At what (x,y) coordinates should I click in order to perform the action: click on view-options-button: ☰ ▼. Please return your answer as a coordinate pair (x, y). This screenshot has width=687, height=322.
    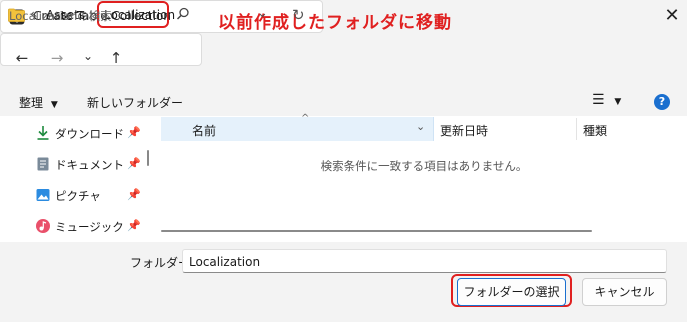
    Looking at the image, I should click on (606, 100).